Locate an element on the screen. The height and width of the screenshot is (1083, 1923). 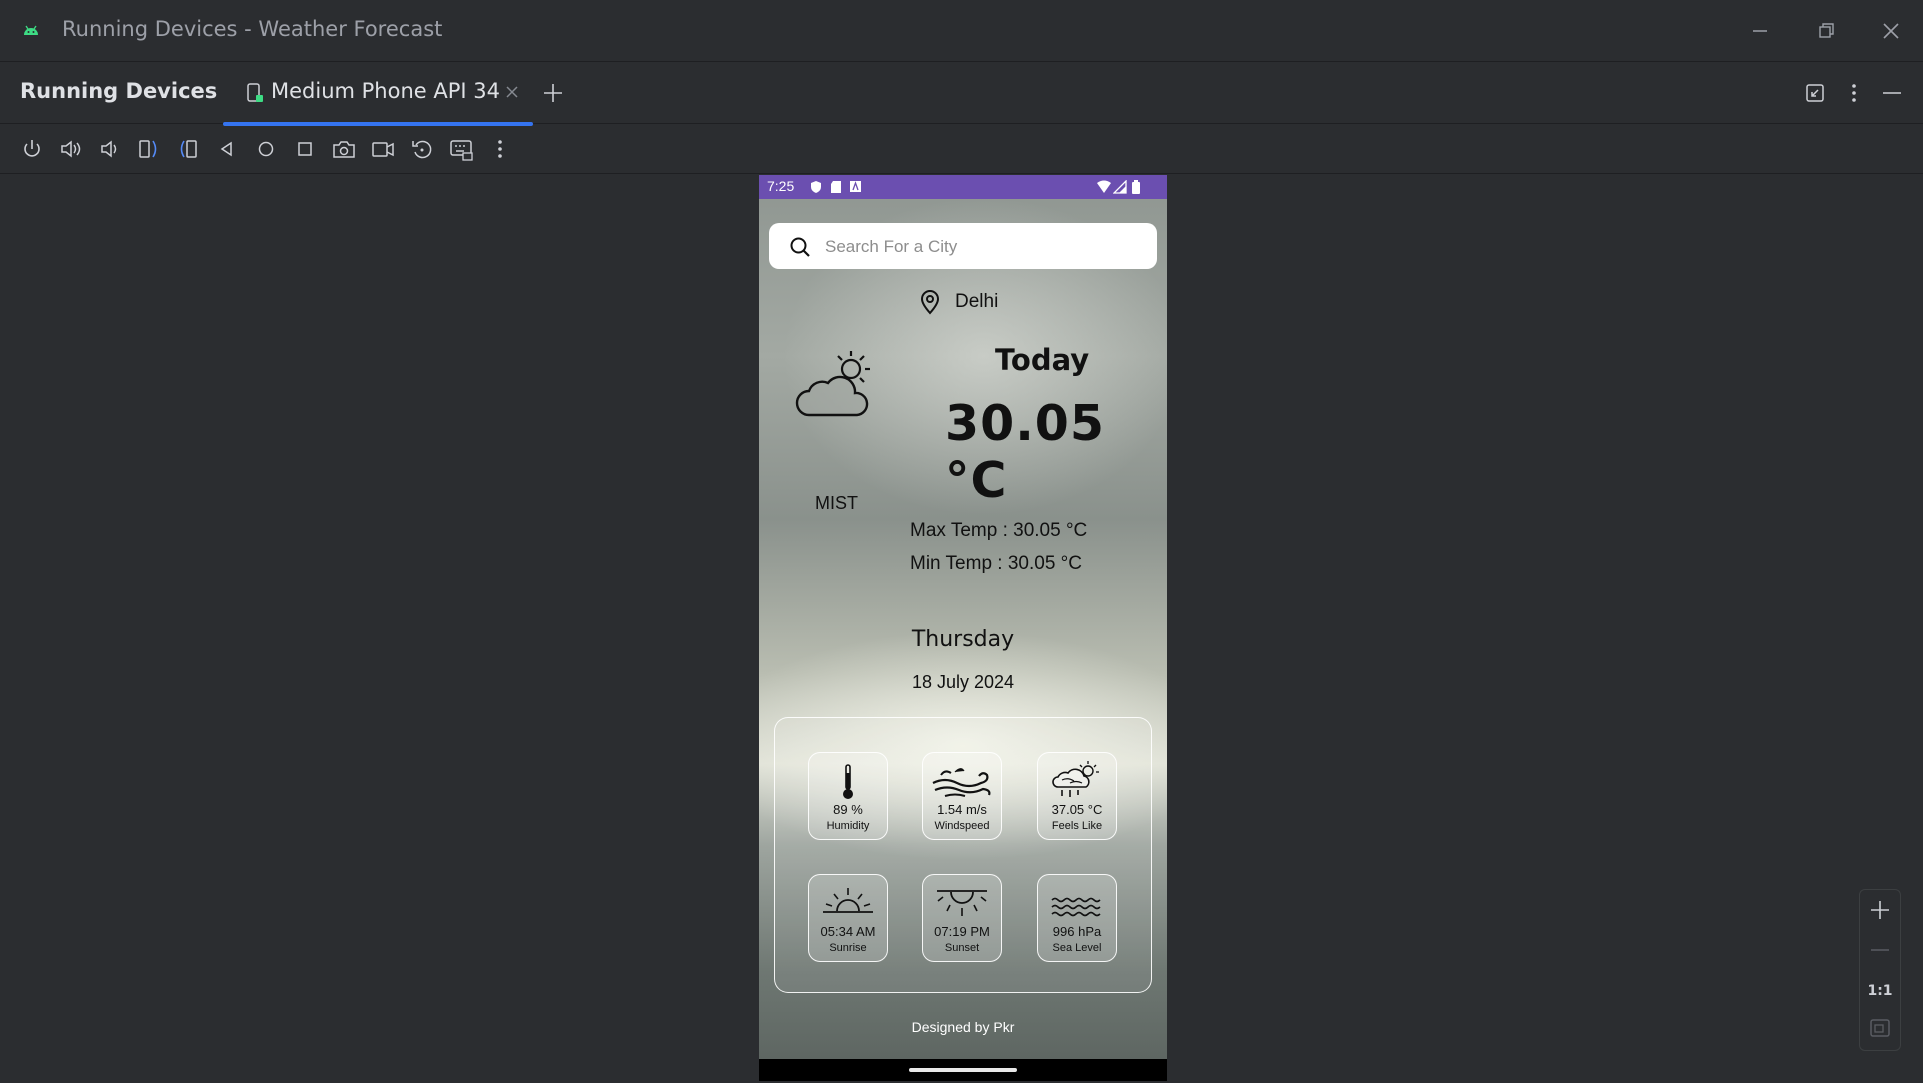
gesture-nav-bar is located at coordinates (963, 1070).